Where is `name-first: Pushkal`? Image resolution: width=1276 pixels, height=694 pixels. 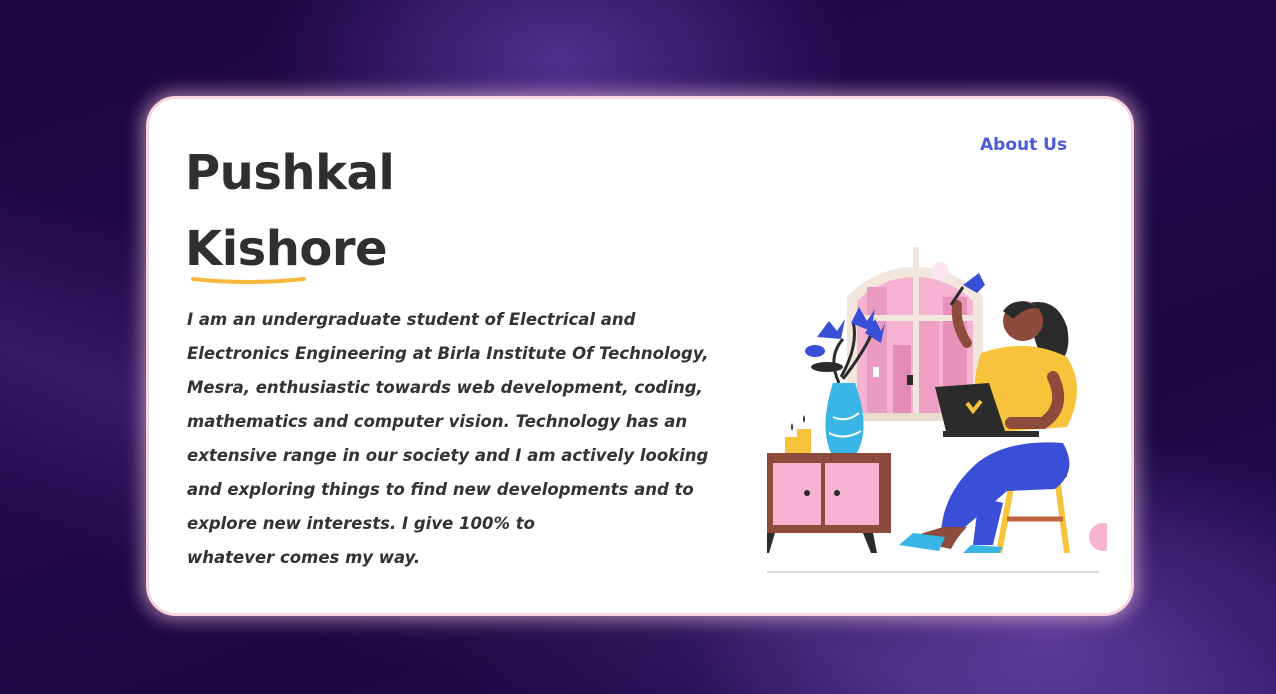 name-first: Pushkal is located at coordinates (290, 173).